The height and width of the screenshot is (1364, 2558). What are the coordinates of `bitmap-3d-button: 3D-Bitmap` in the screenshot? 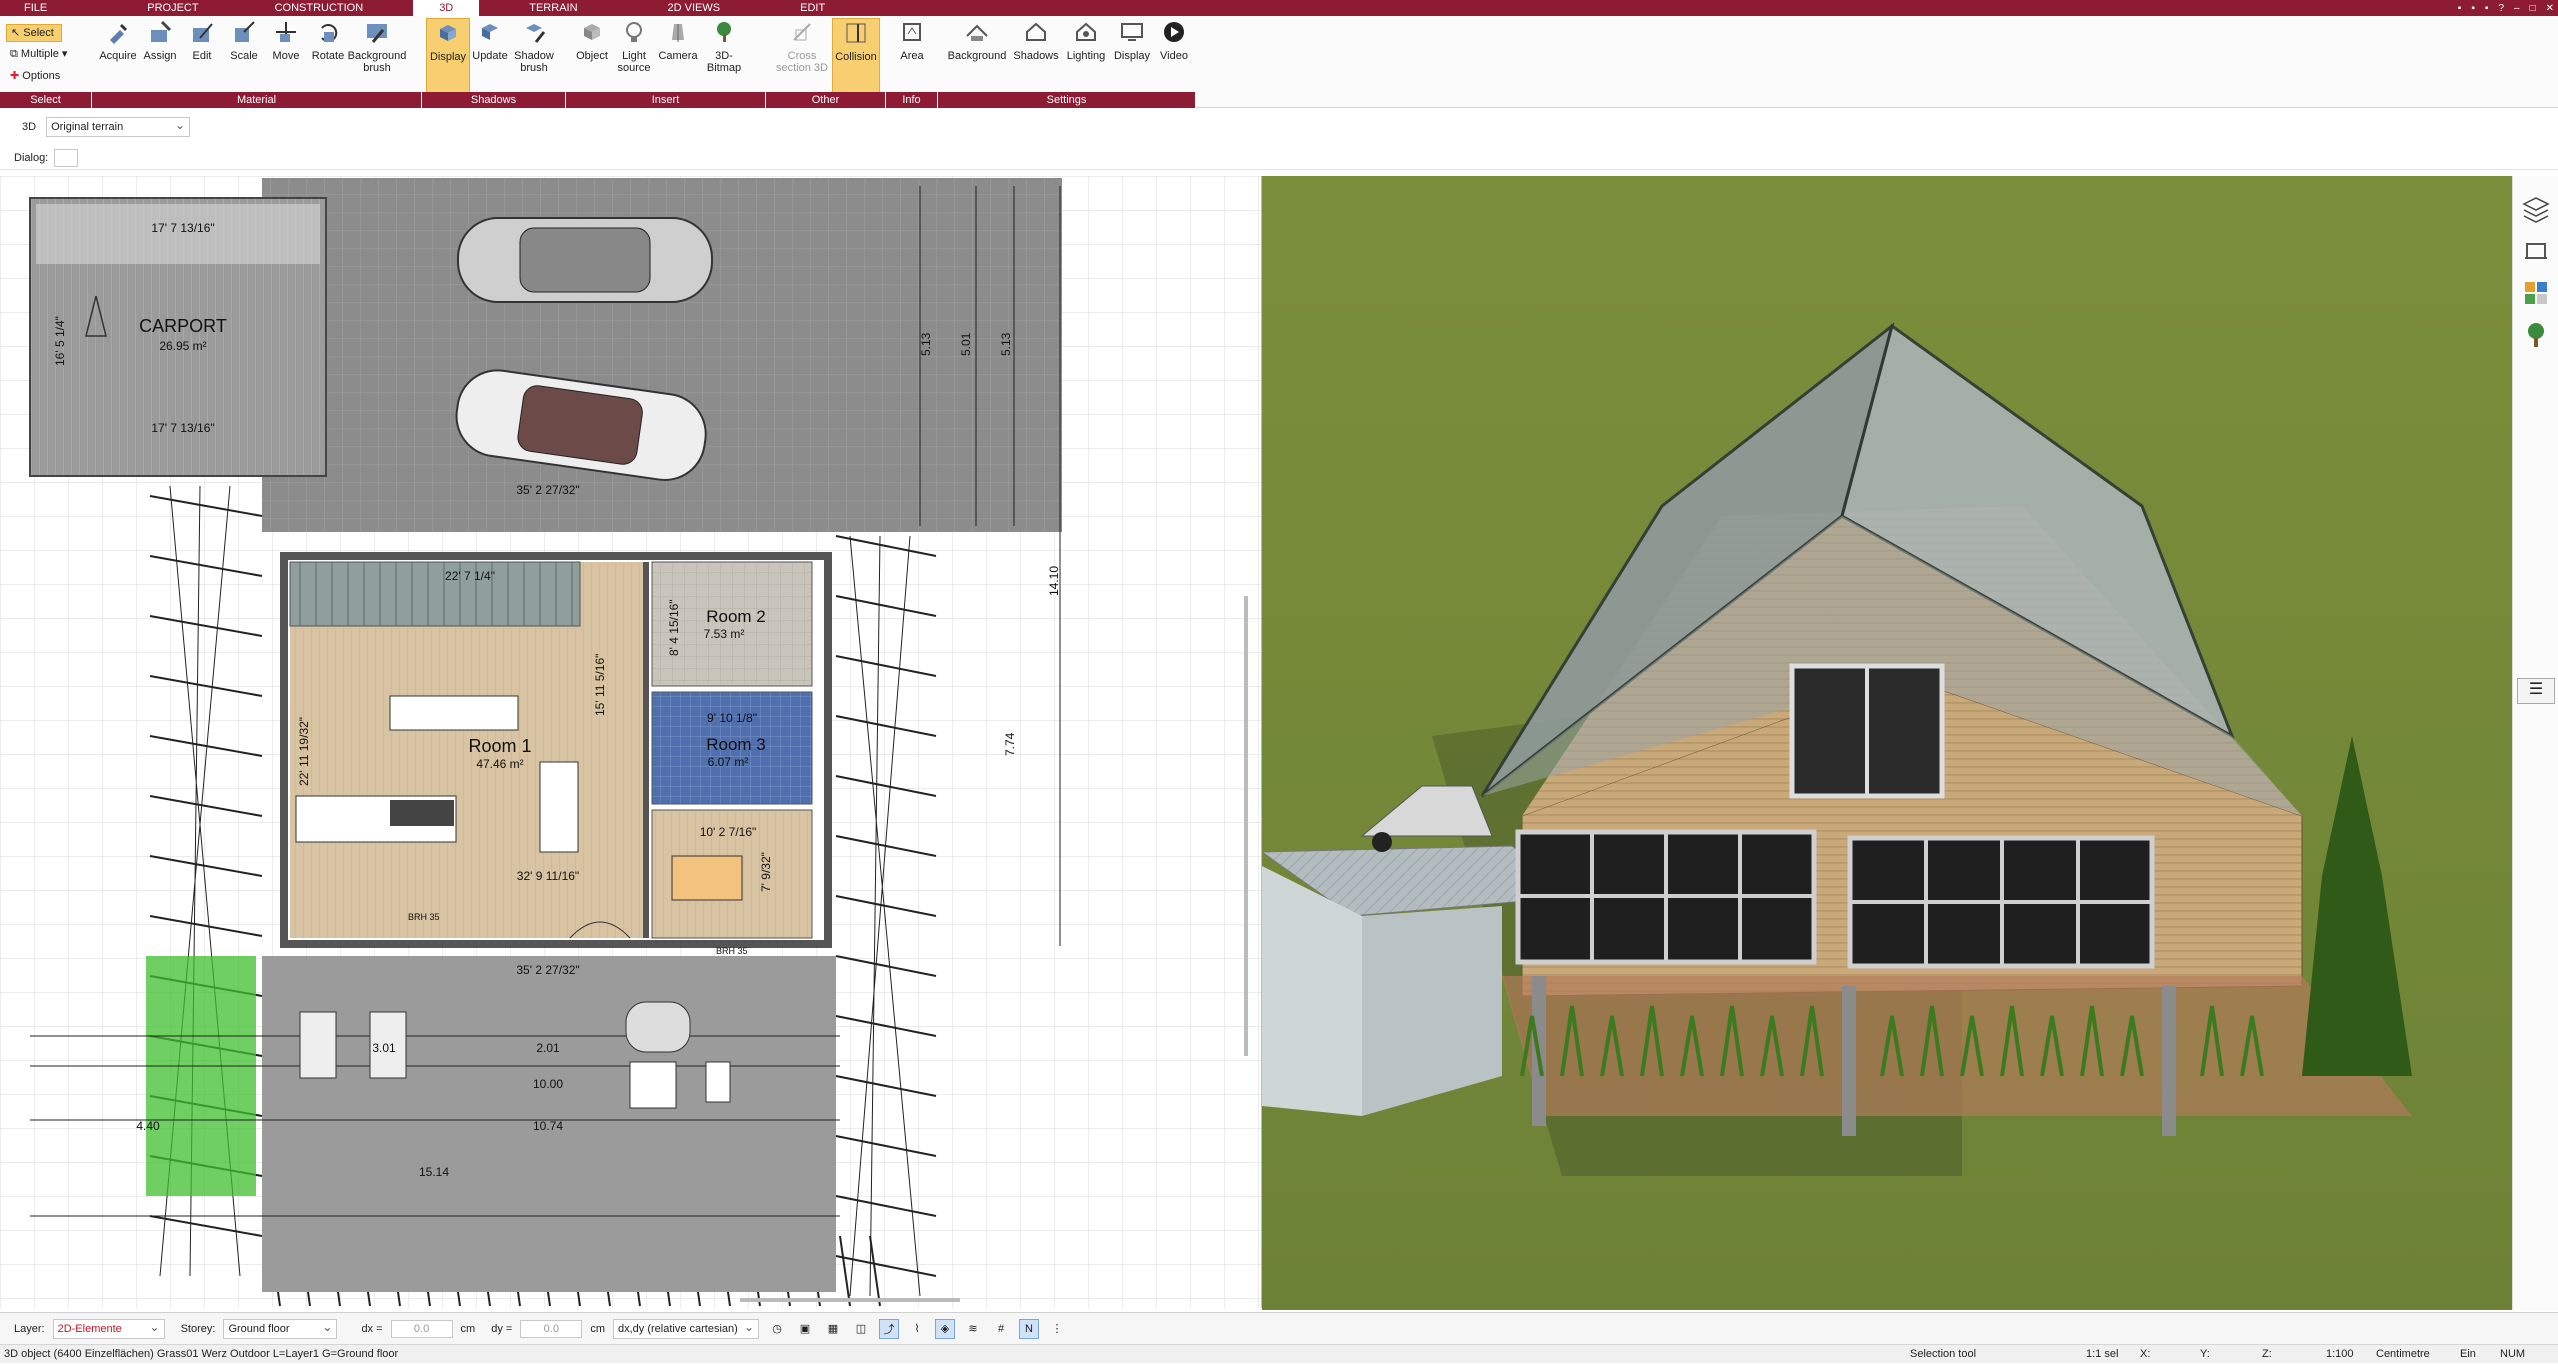 It's located at (724, 56).